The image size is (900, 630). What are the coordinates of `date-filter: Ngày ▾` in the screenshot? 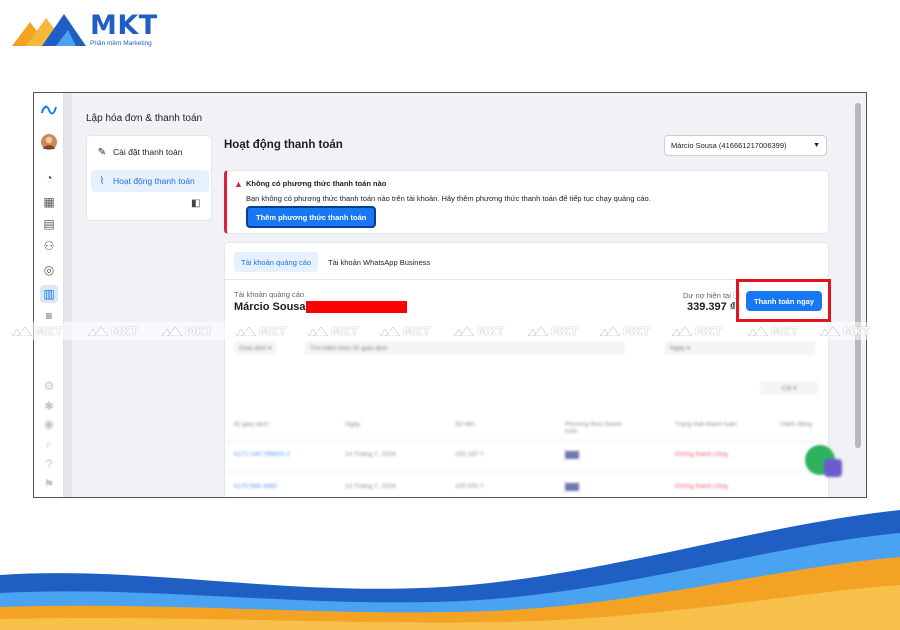 It's located at (740, 348).